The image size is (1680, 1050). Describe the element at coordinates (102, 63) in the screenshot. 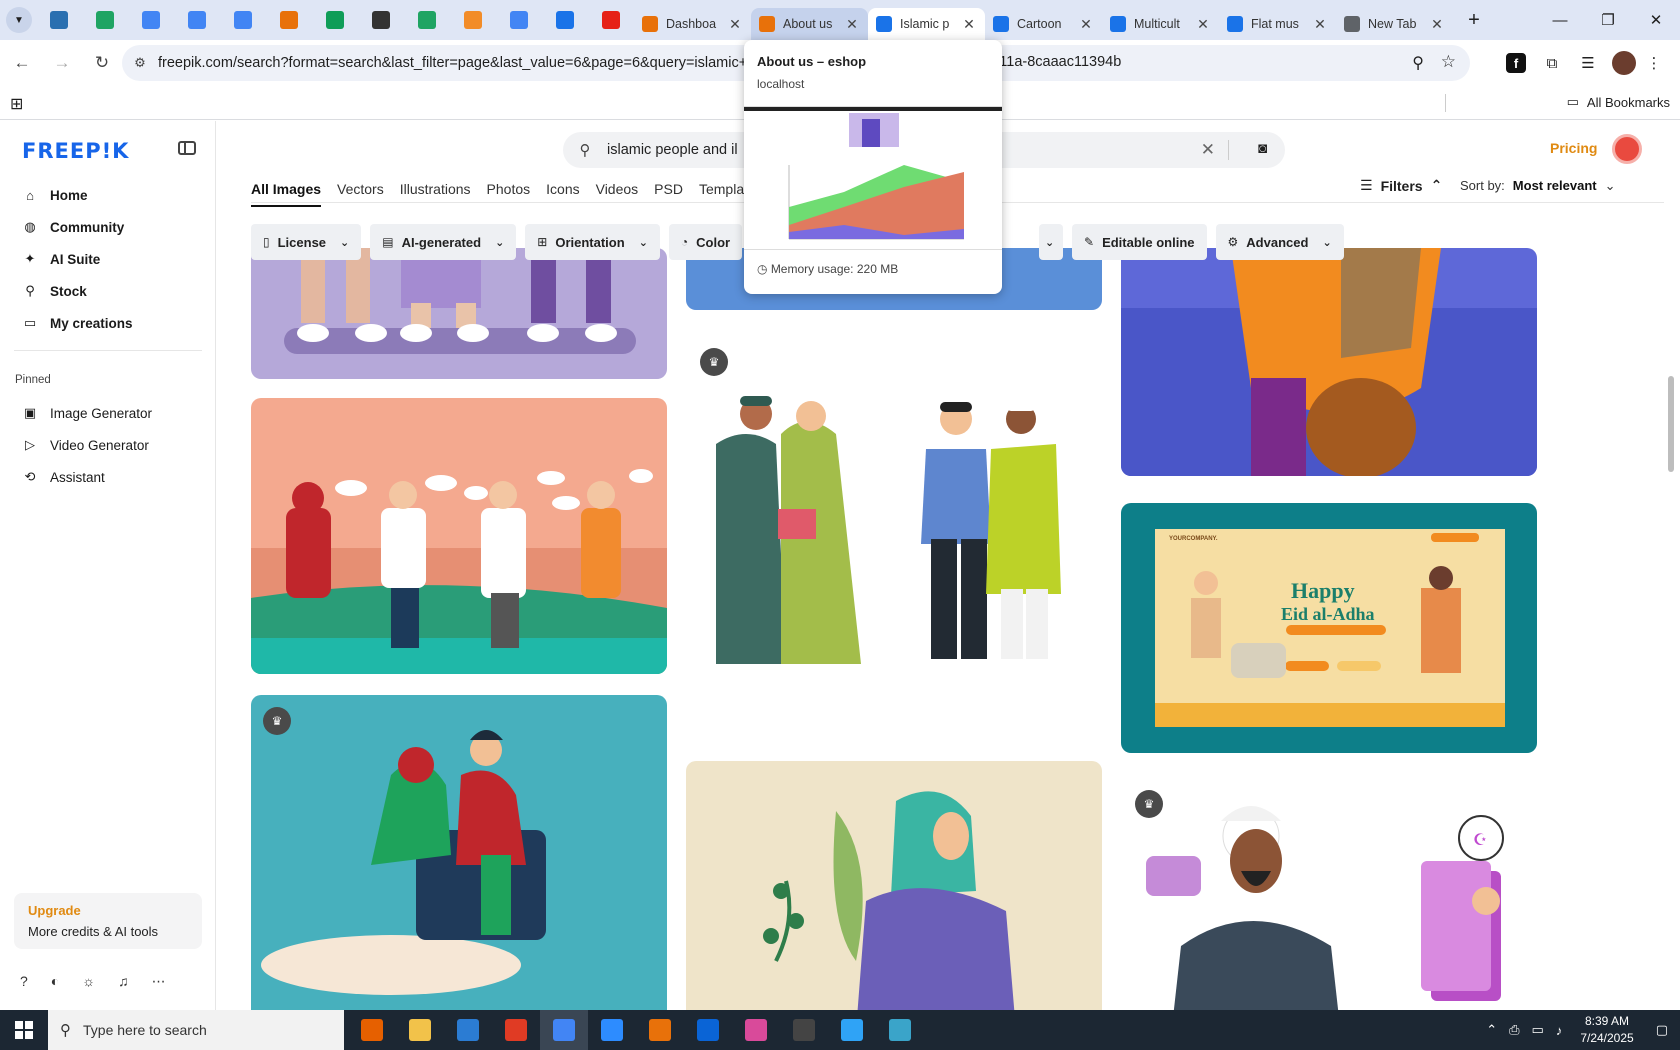

I see `reload-icon: ↻` at that location.